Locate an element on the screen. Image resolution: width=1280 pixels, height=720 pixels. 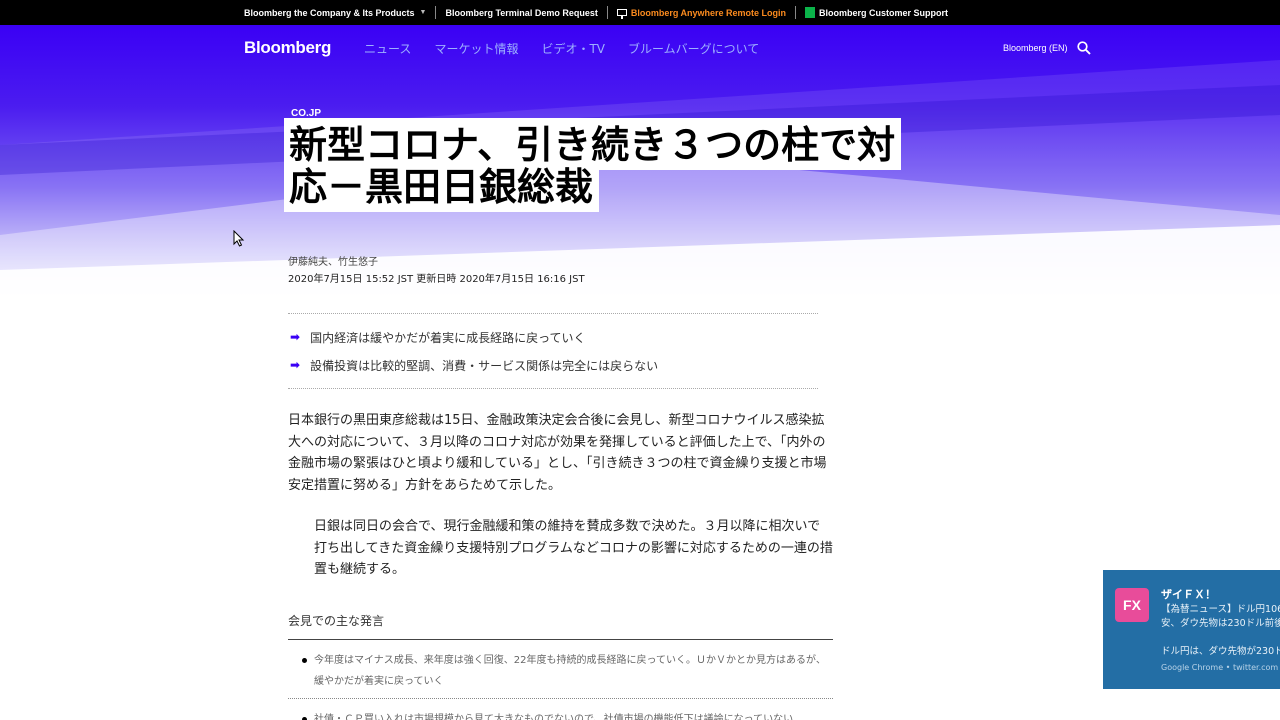
chevron-down-icon: ▼ is located at coordinates (423, 12).